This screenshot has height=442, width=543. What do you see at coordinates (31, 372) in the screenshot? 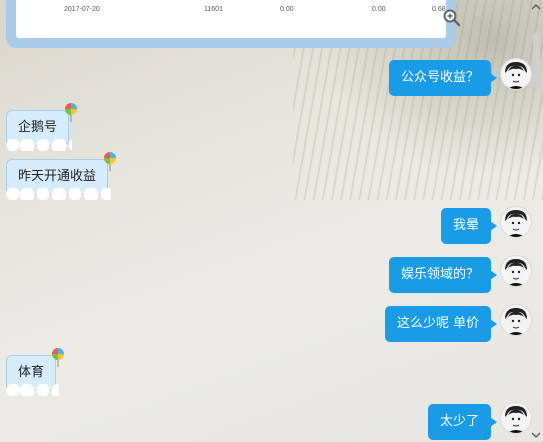
I see `message-text: 体育` at bounding box center [31, 372].